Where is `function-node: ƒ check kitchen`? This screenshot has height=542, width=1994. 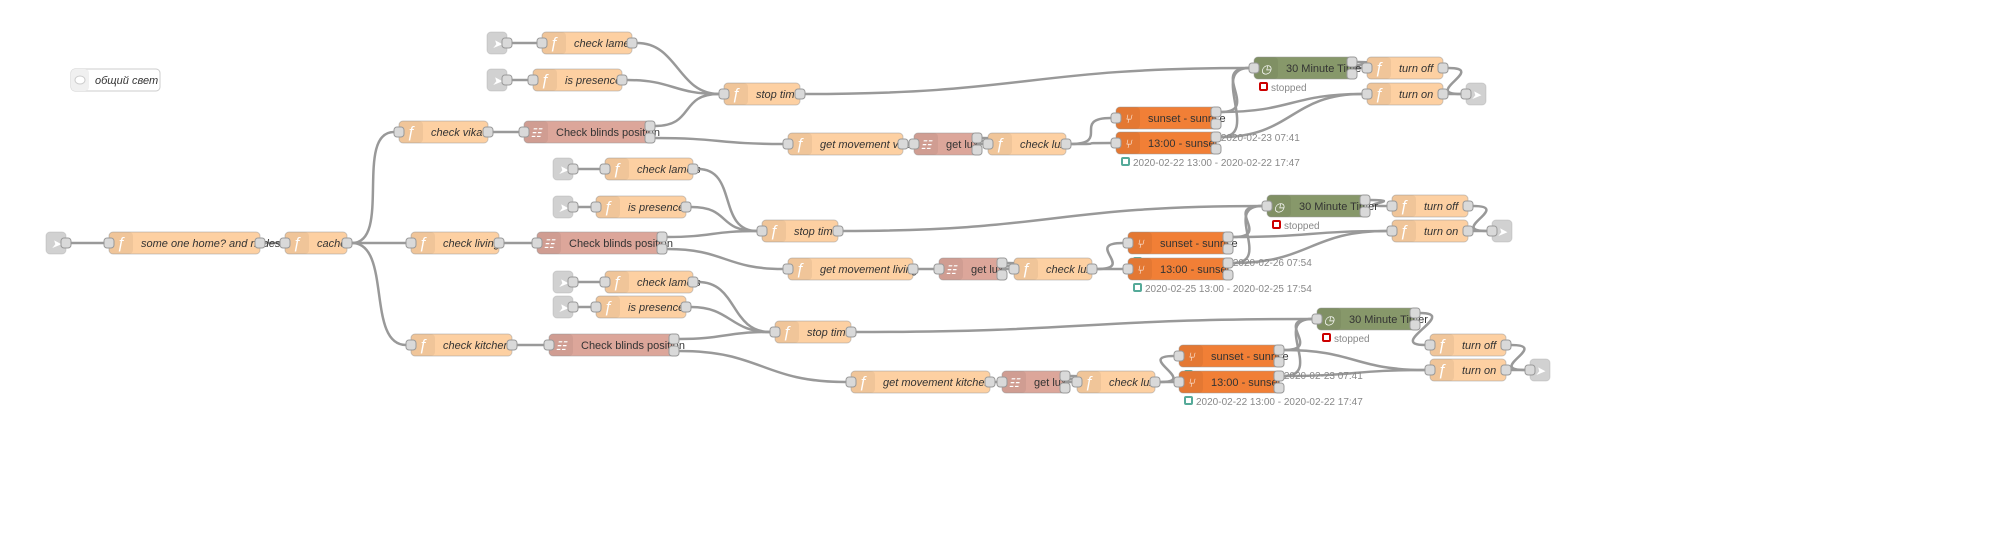 function-node: ƒ check kitchen is located at coordinates (461, 345).